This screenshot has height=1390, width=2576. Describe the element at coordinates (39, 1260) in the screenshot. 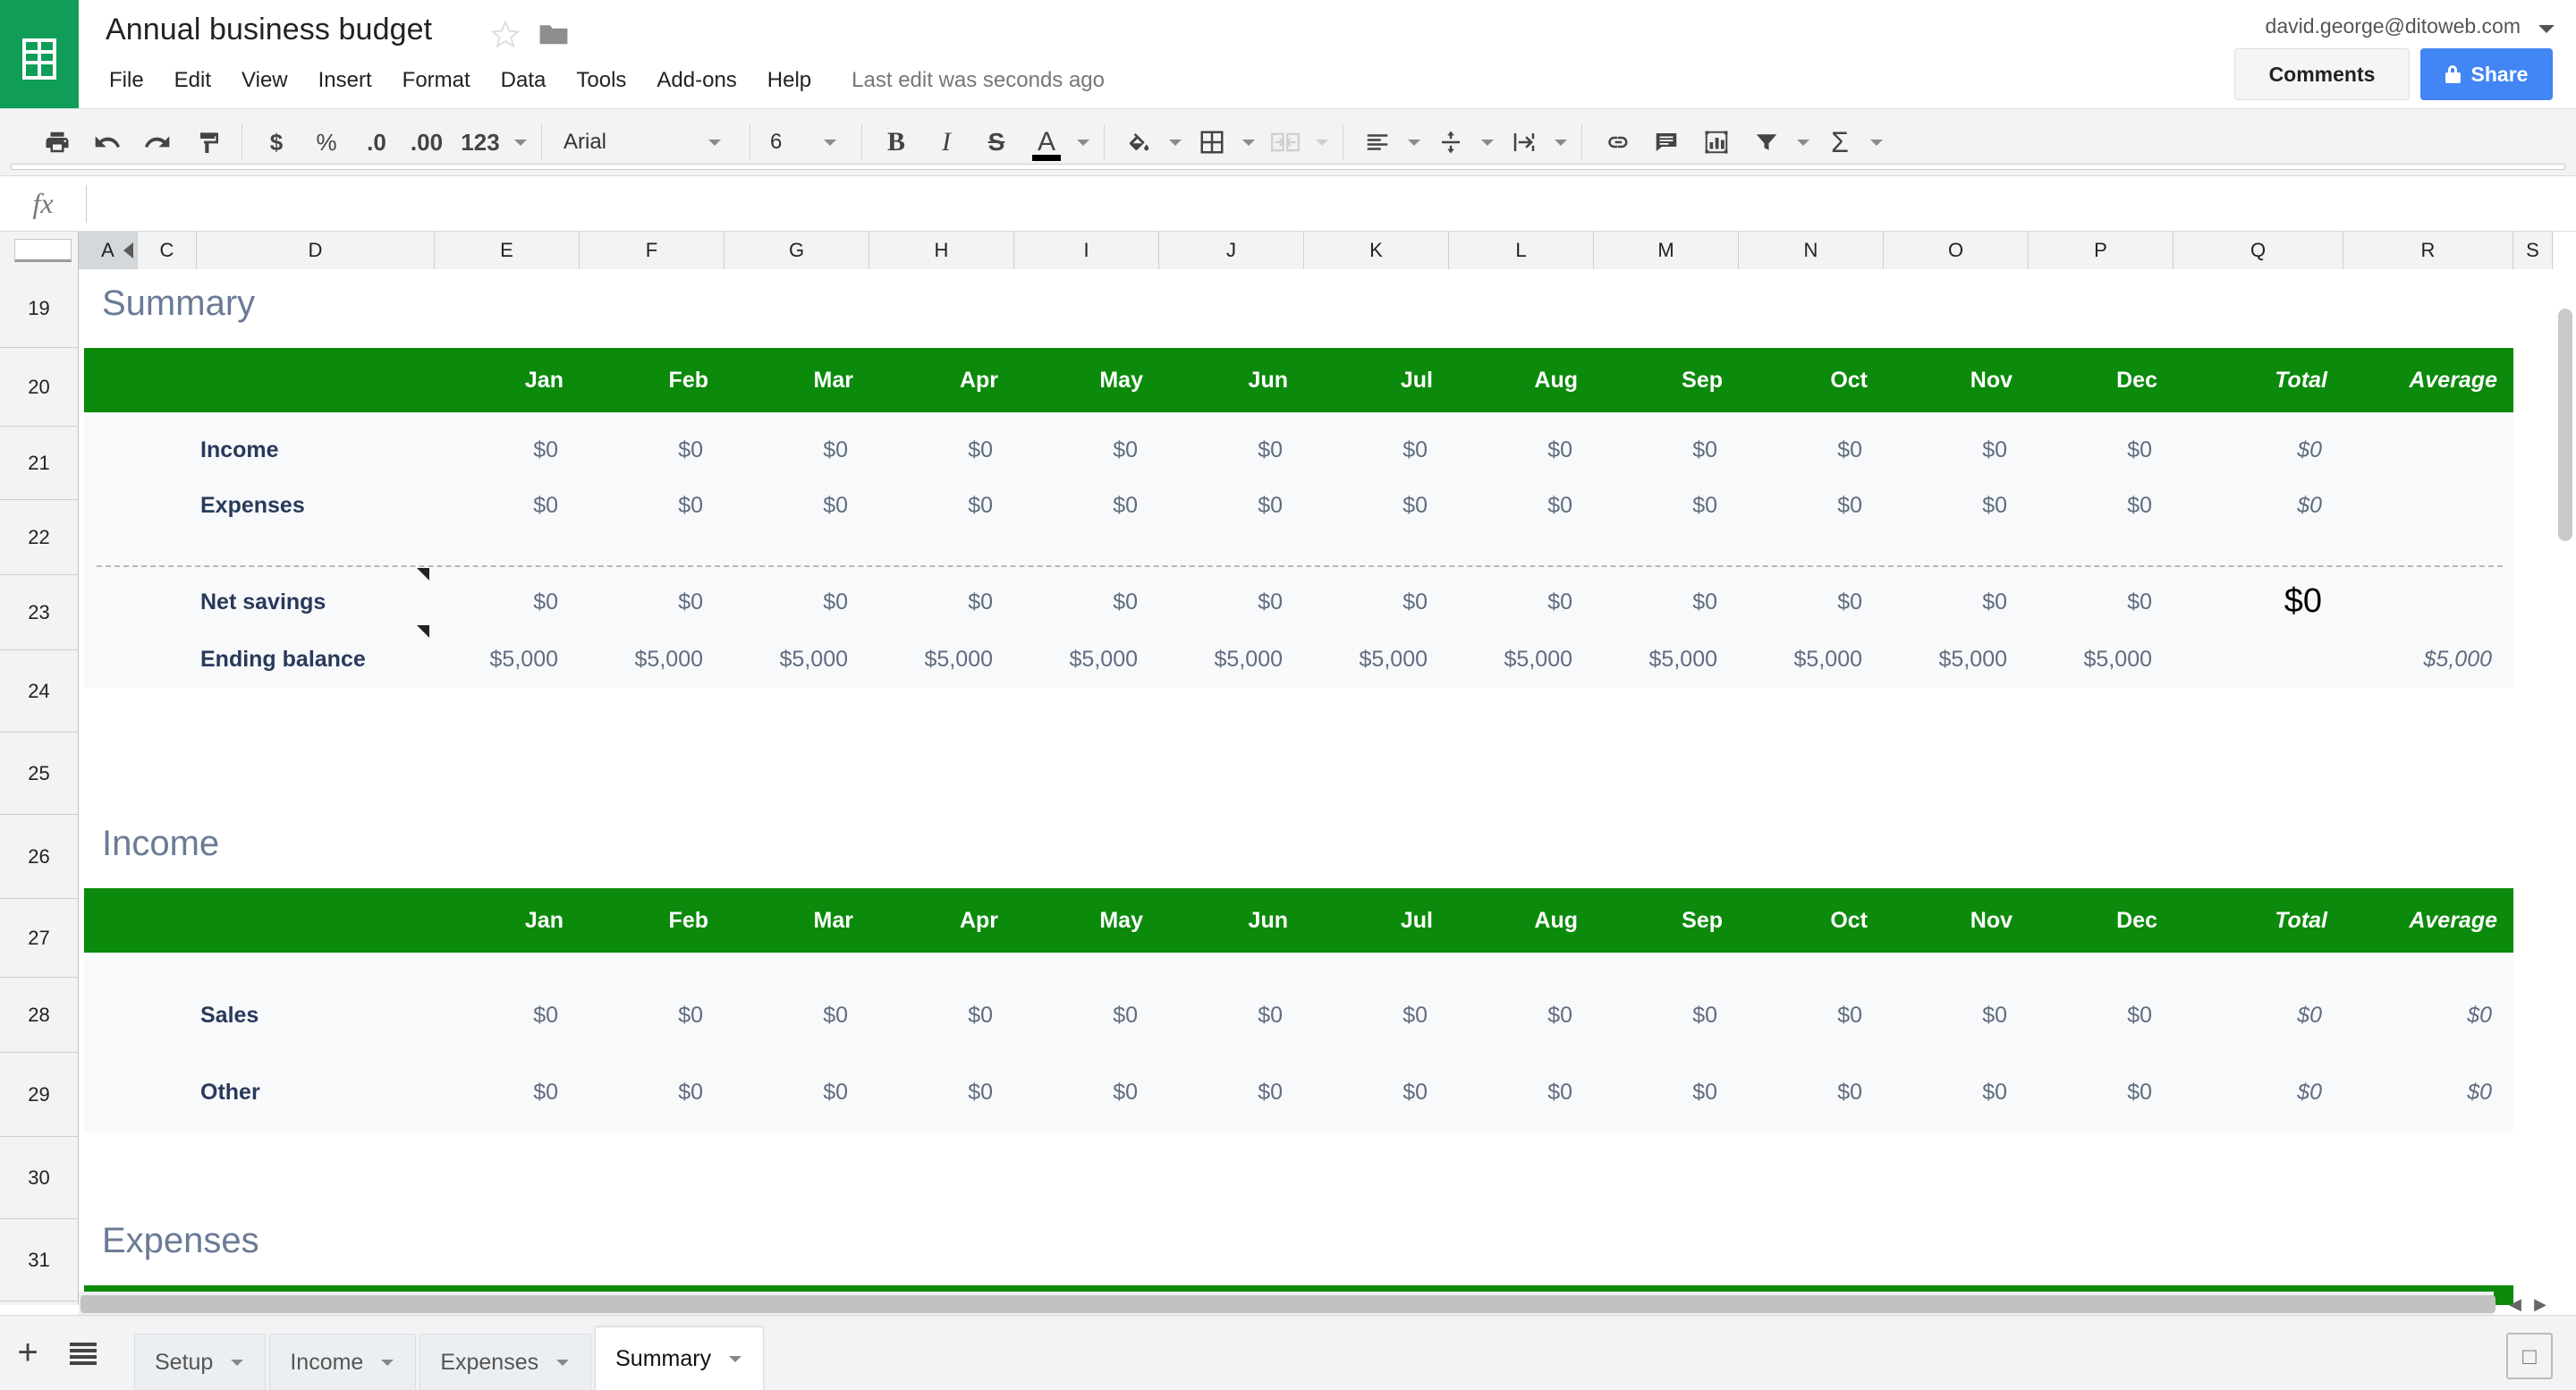

I see `row-header-31: 31` at that location.